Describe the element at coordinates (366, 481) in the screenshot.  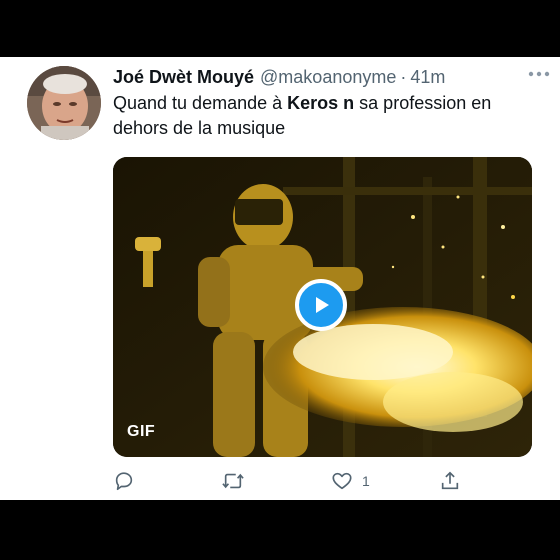
I see `like-count: 1` at that location.